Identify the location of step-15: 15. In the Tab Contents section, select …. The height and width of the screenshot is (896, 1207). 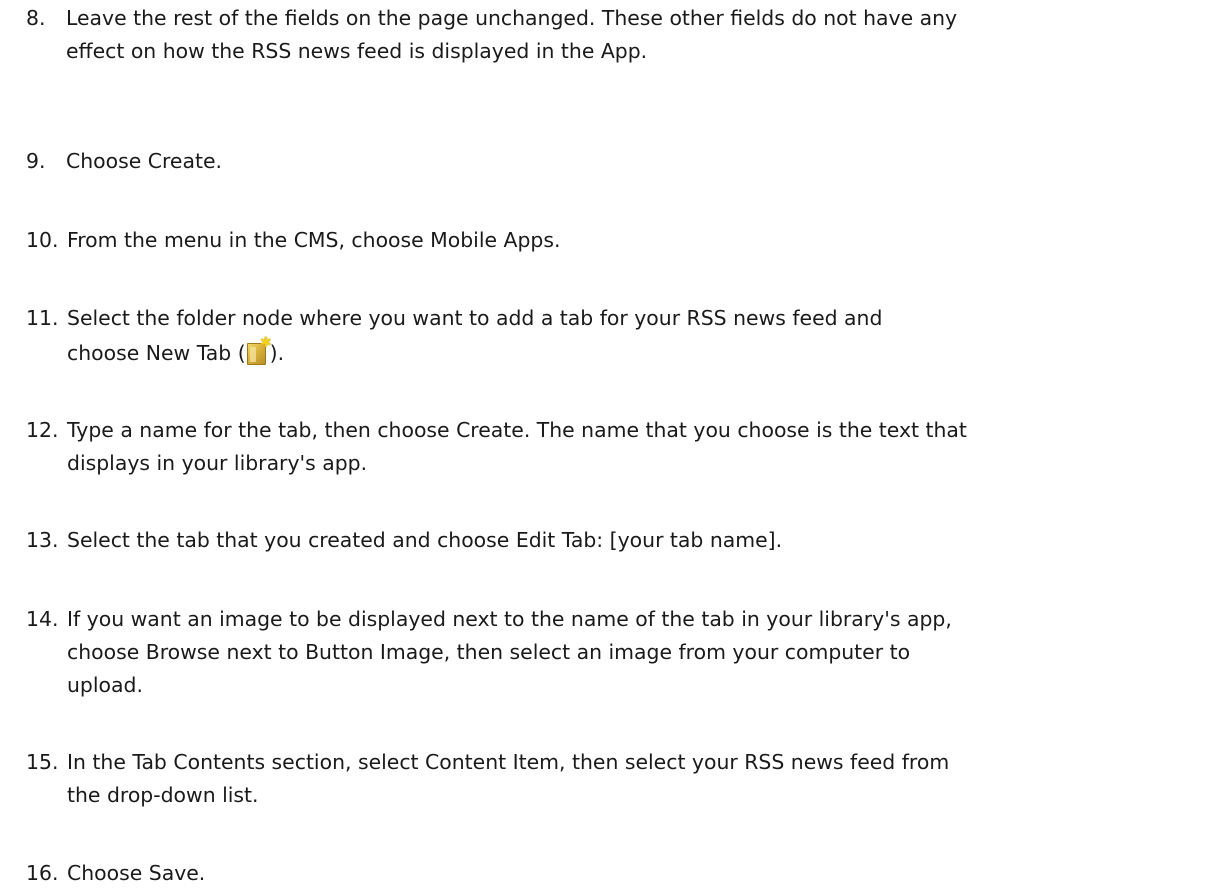
(613, 779).